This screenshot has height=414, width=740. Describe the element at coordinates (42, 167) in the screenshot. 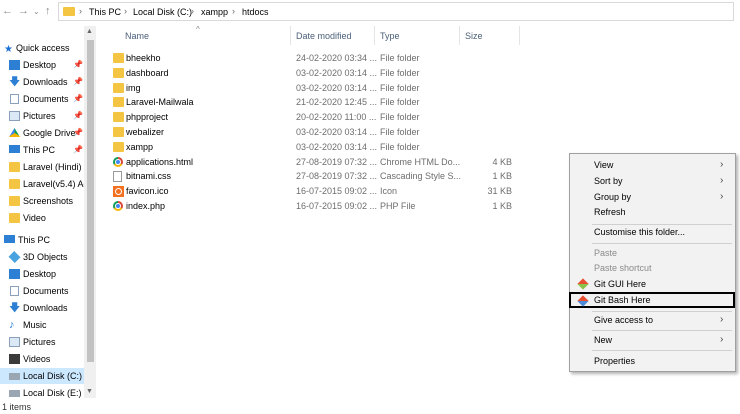

I see `nav-item-laravel-hindi: Laravel (Hindi)` at that location.